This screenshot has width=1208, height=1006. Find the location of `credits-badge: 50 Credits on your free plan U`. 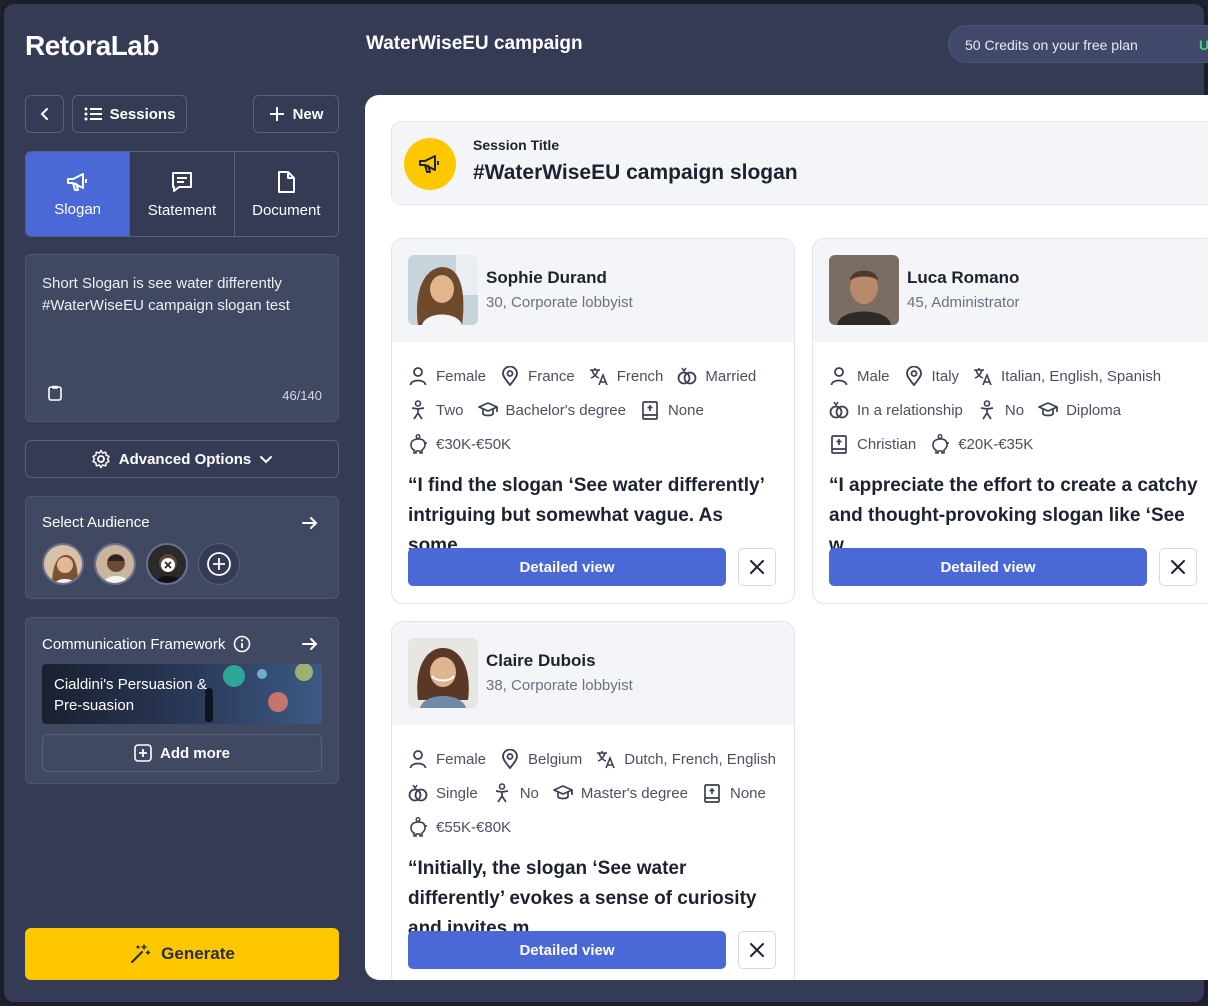

credits-badge: 50 Credits on your free plan U is located at coordinates (1078, 44).